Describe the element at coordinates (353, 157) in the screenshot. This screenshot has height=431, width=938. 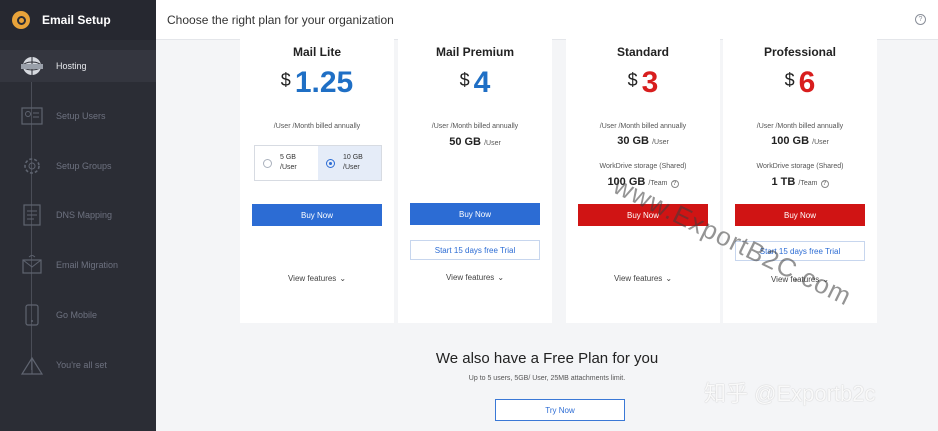
I see `option-size: 10 GB` at that location.